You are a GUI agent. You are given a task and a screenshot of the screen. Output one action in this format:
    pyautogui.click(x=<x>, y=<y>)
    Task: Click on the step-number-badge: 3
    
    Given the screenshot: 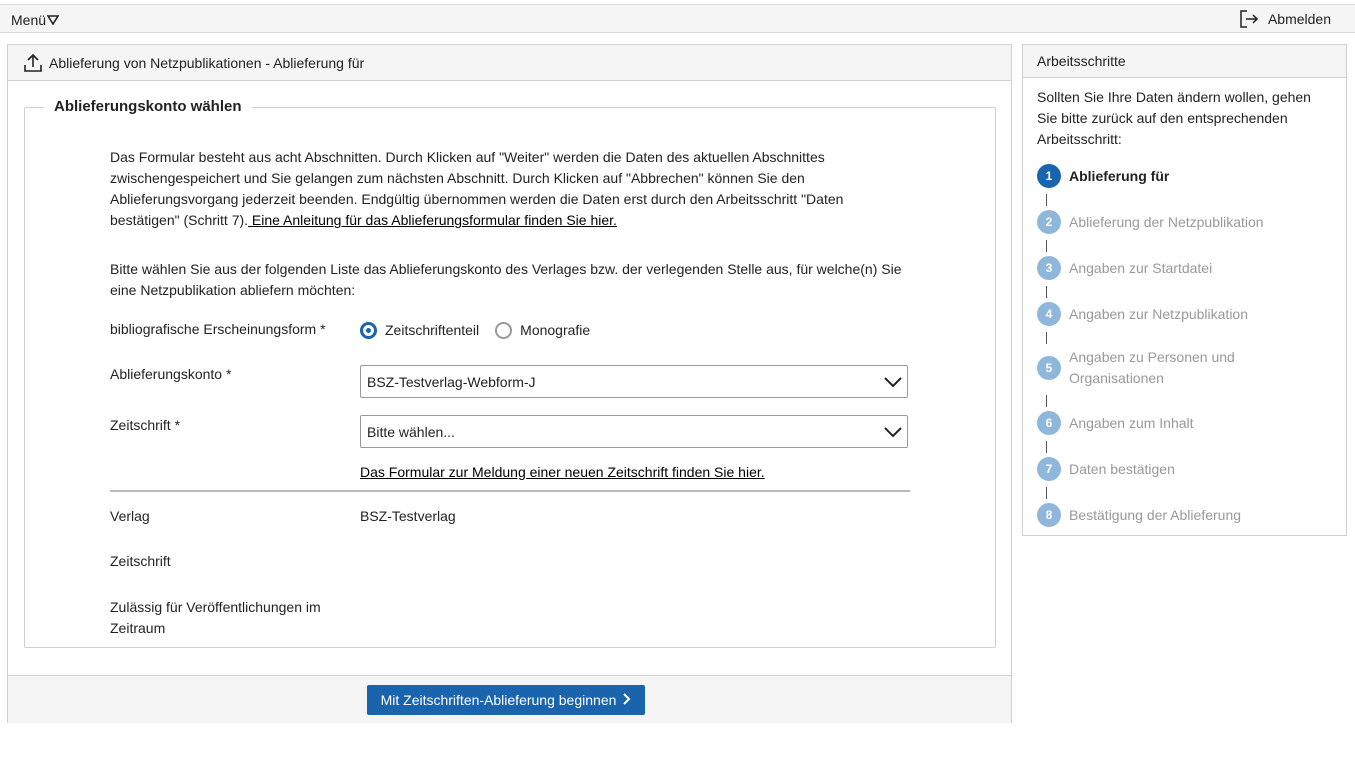 What is the action you would take?
    pyautogui.click(x=1049, y=268)
    